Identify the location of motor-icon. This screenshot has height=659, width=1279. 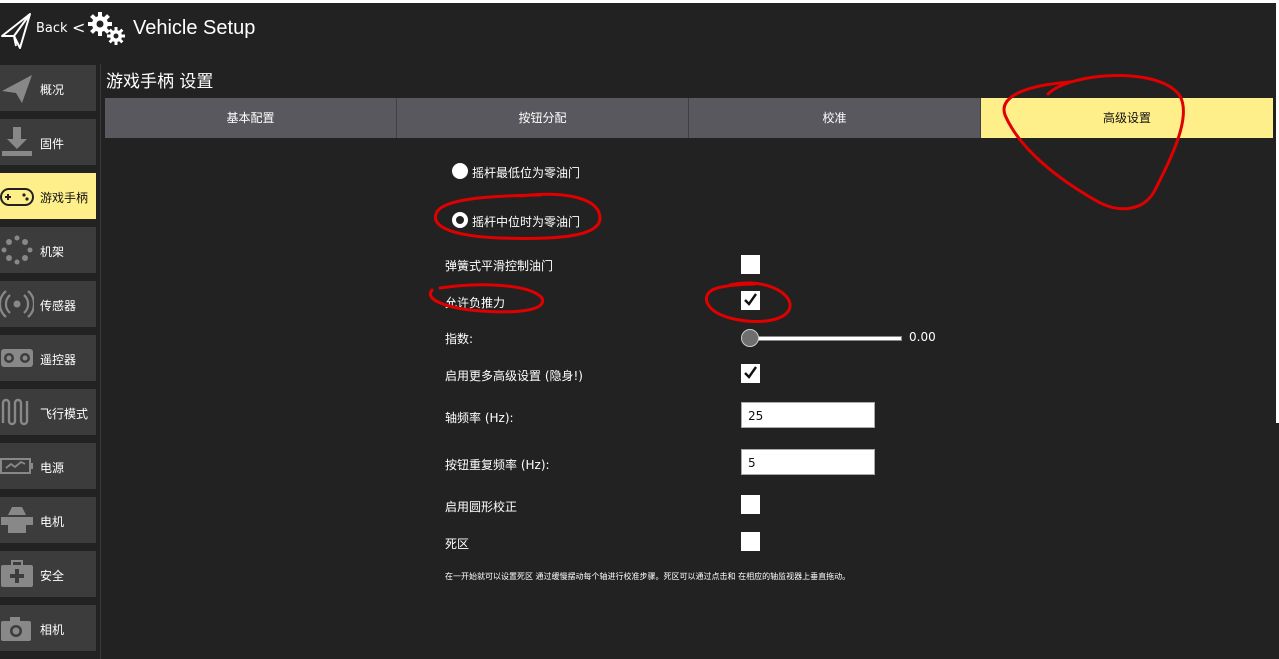
(17, 520).